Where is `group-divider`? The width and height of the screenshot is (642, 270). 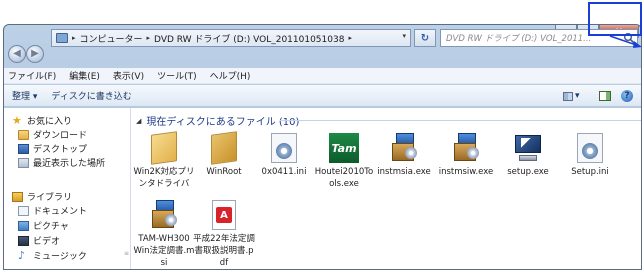 group-divider is located at coordinates (460, 120).